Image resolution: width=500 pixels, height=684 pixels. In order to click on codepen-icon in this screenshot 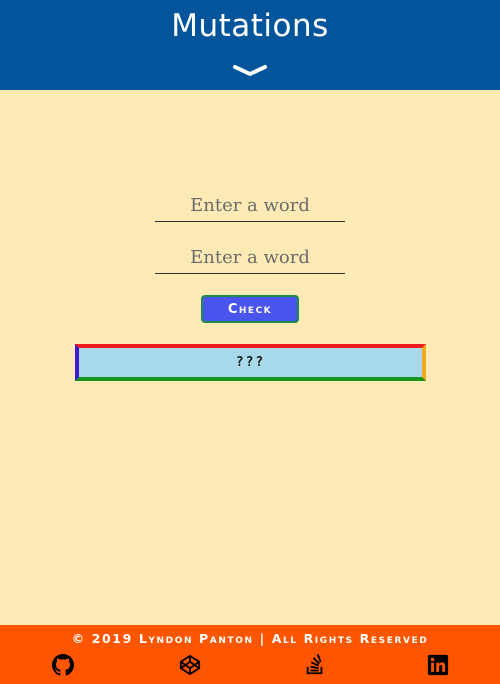, I will do `click(190, 665)`.